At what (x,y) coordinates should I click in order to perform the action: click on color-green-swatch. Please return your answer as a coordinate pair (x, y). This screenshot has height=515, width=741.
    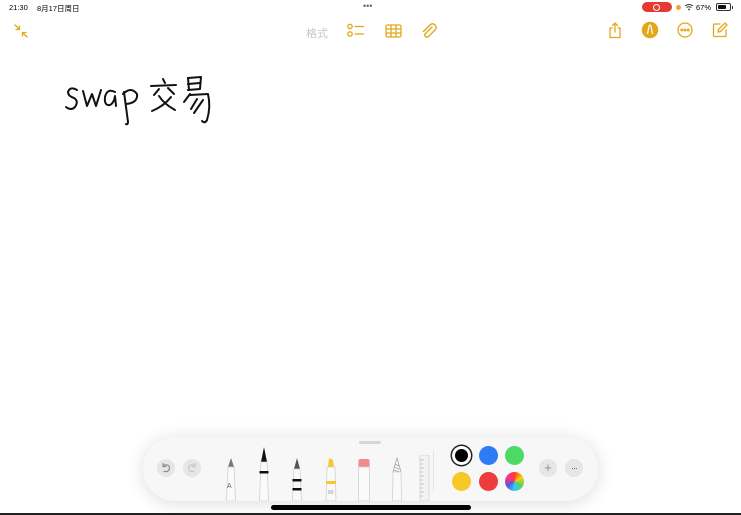
    Looking at the image, I should click on (514, 455).